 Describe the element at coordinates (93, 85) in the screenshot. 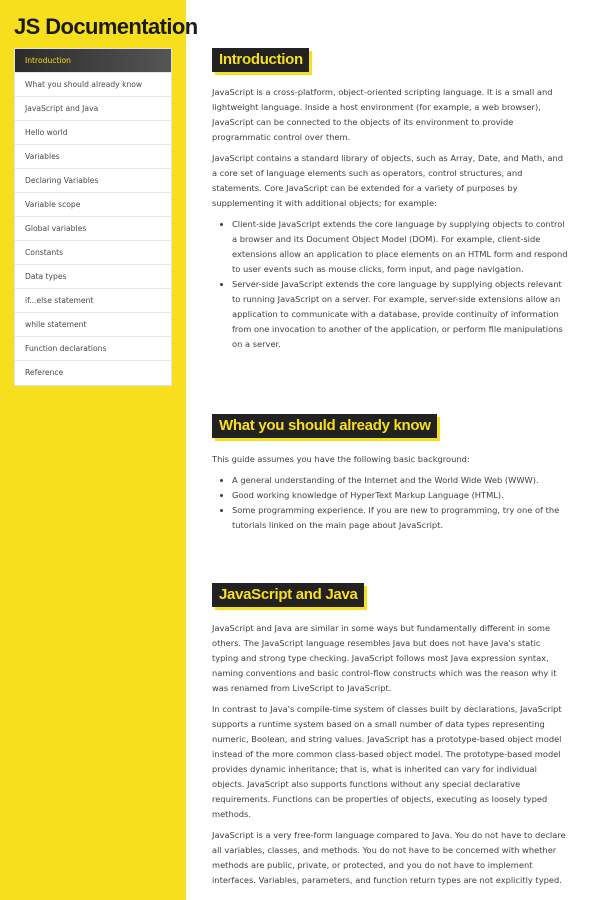

I see `nav-item-what-you-should-already-know: What you should already know` at that location.